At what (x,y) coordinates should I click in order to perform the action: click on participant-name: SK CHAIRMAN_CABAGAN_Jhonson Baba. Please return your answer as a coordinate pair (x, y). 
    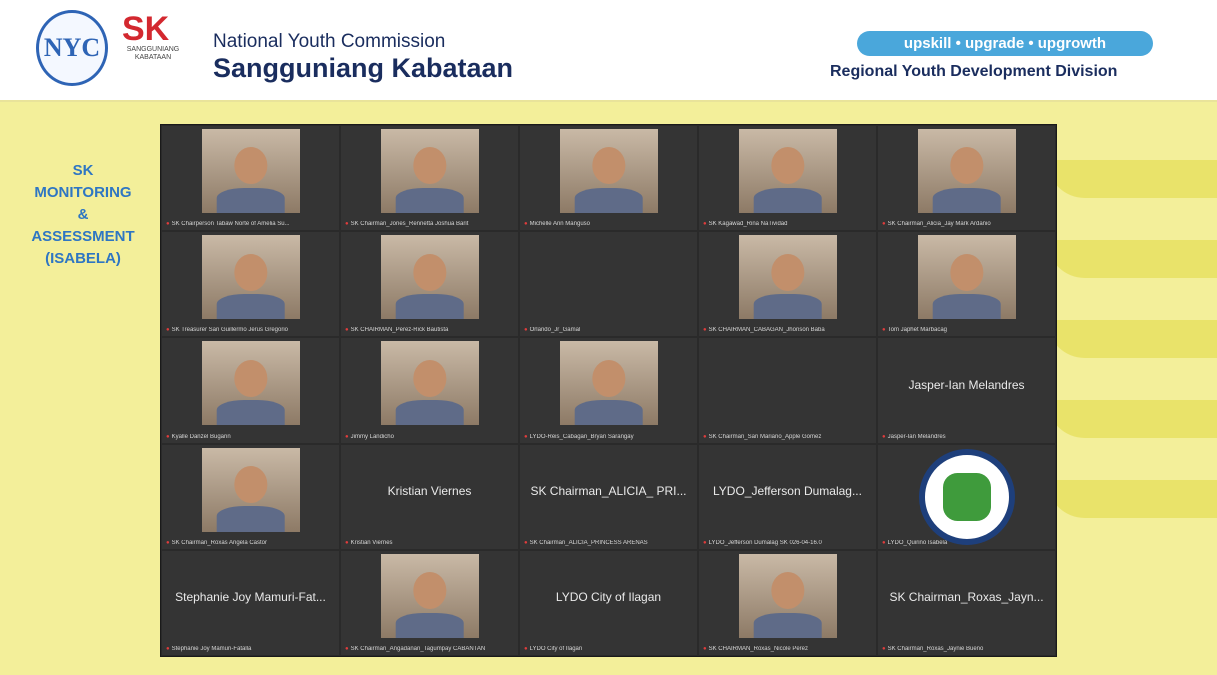
    Looking at the image, I should click on (766, 330).